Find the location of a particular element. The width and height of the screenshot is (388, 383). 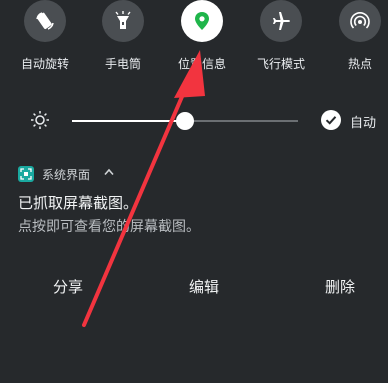

tile-flashlight: 手电筒 is located at coordinates (123, 40).